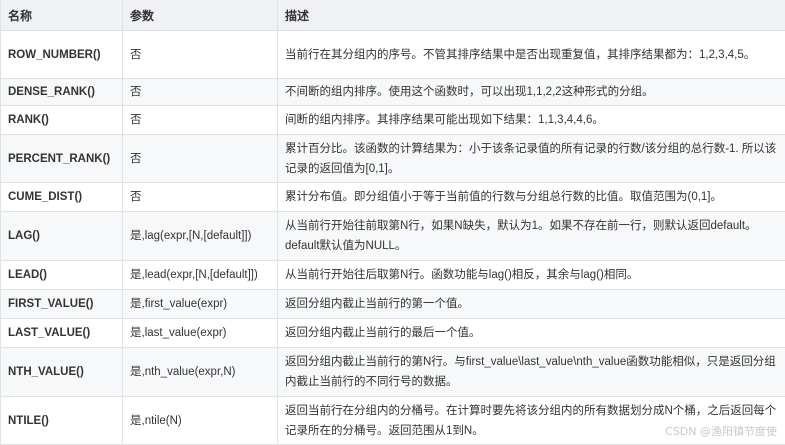 The image size is (785, 445). I want to click on function-desc: 从当前行开始往后取第N行。函数功能与lag()相反，其余与lag()相同。, so click(531, 275).